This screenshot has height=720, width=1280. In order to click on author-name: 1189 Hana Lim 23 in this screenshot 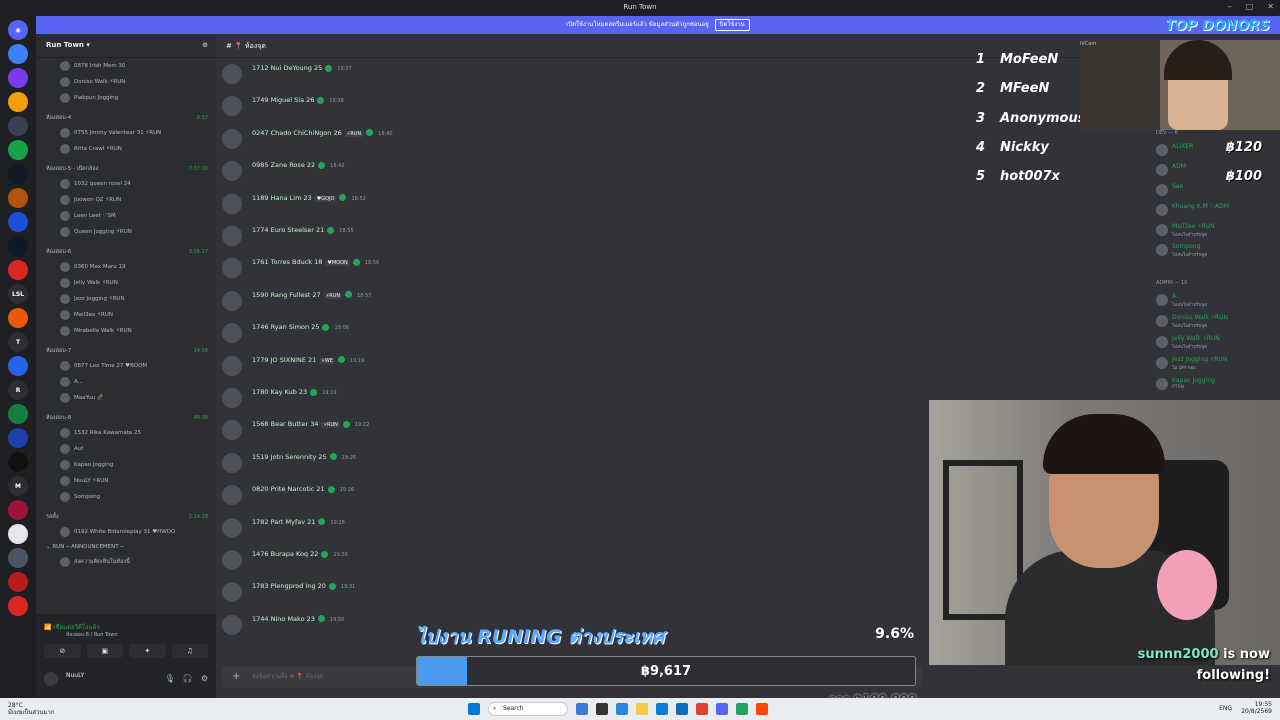, I will do `click(282, 198)`.